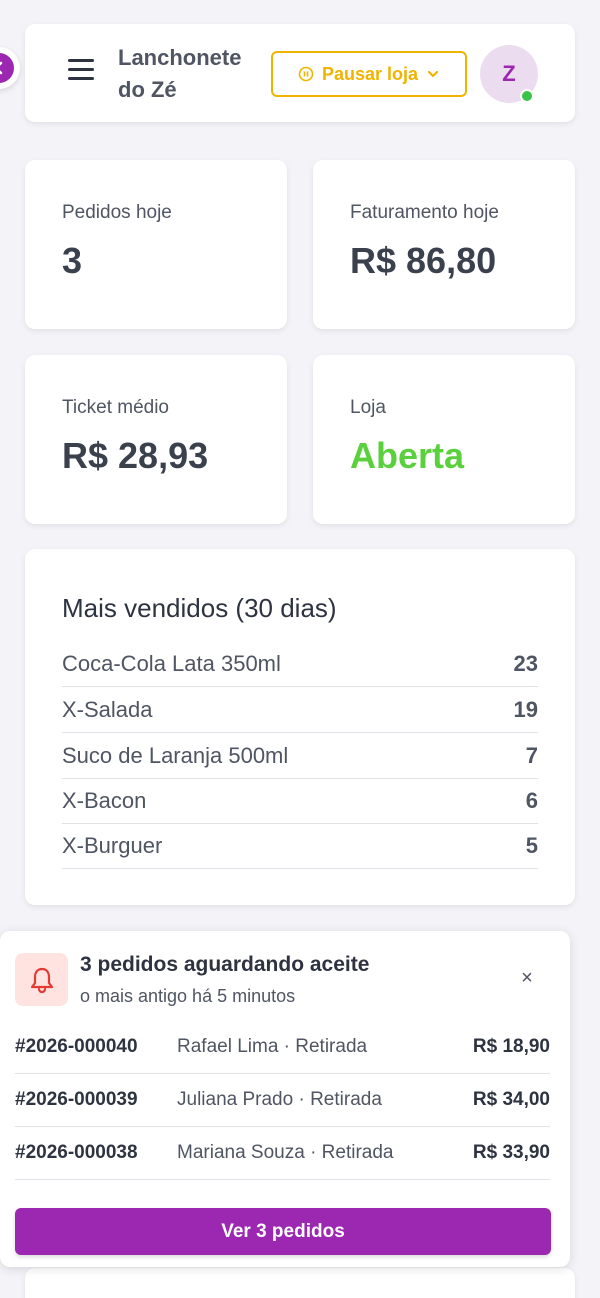 This screenshot has width=600, height=1298. I want to click on order-description: Mariana Souza · Retirada, so click(285, 1152).